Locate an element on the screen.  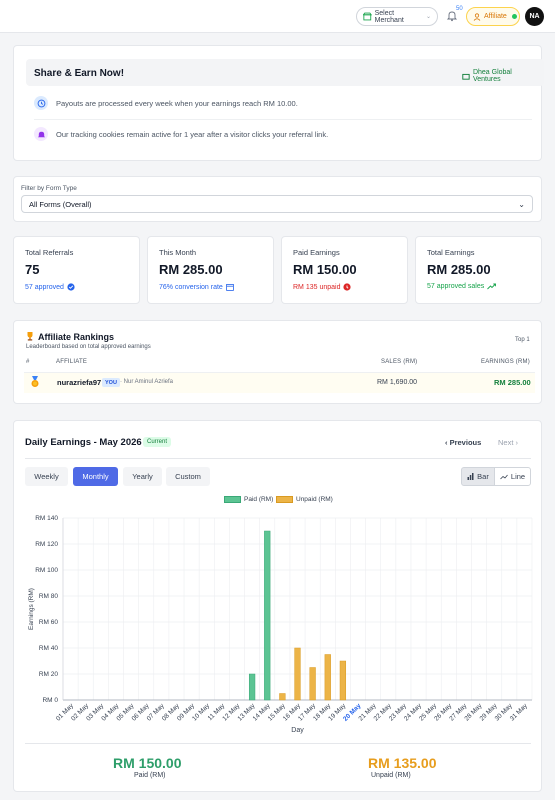
total-paid-value: RM 150.00 is located at coordinates (147, 763).